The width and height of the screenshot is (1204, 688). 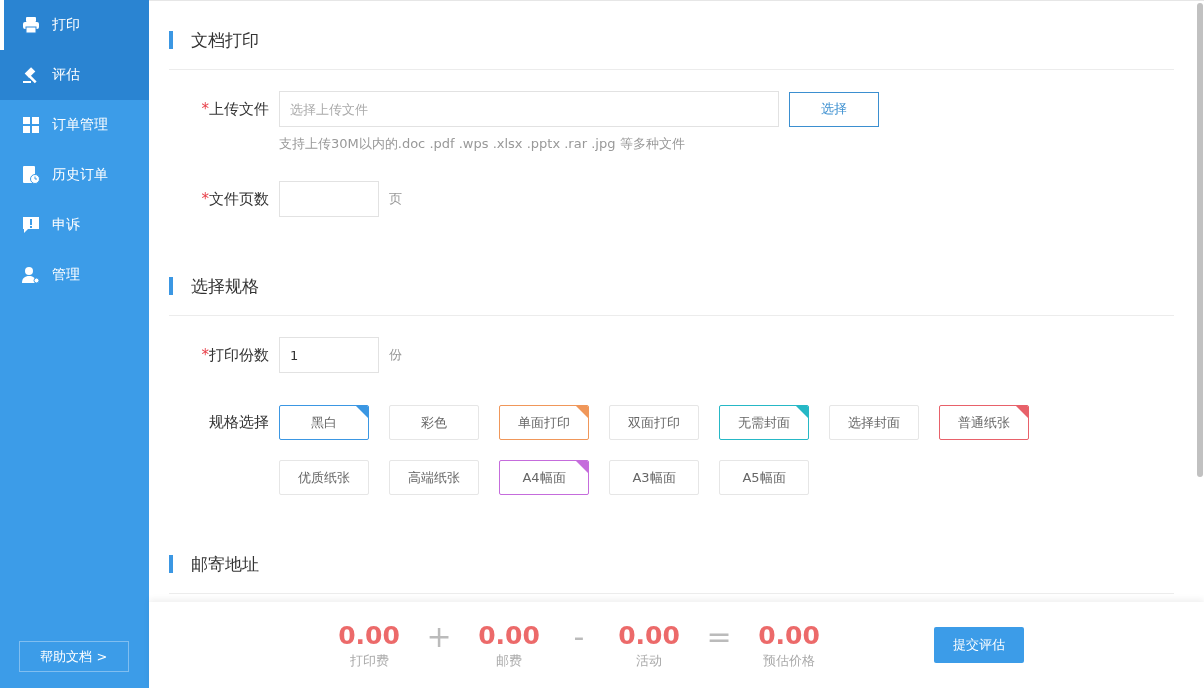 I want to click on spec-option: 单面打印, so click(x=544, y=422).